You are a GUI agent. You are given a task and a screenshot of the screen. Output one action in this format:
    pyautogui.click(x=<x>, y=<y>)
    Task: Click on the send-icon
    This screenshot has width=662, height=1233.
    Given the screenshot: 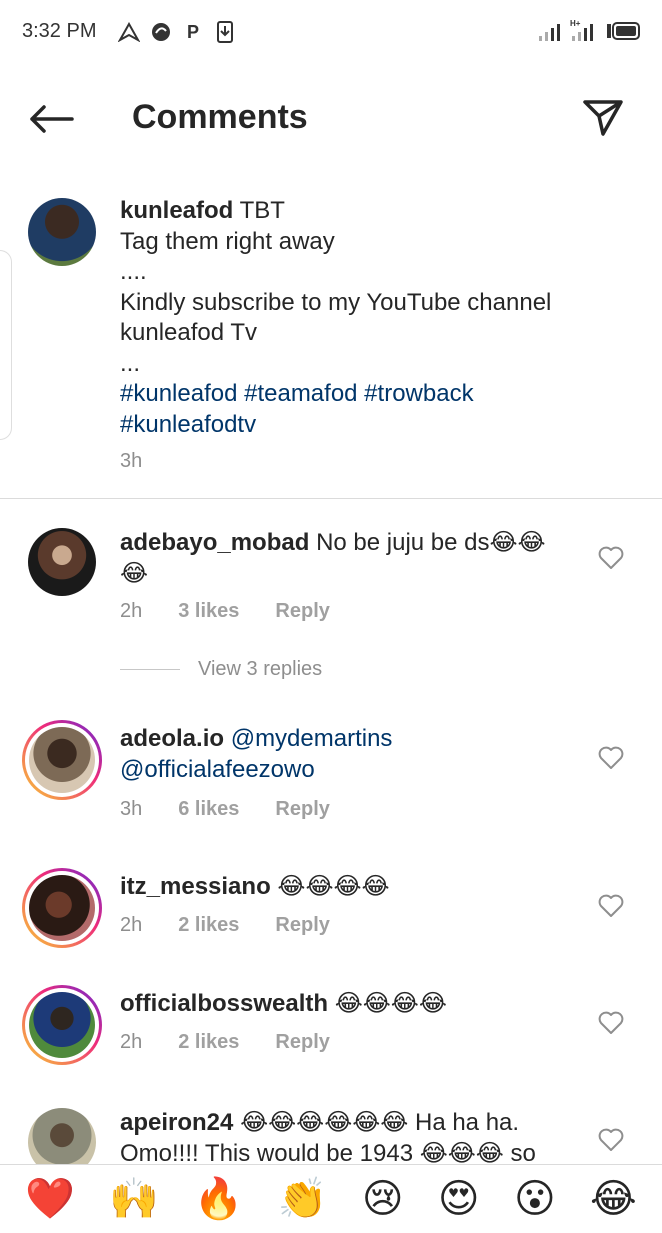 What is the action you would take?
    pyautogui.click(x=603, y=118)
    